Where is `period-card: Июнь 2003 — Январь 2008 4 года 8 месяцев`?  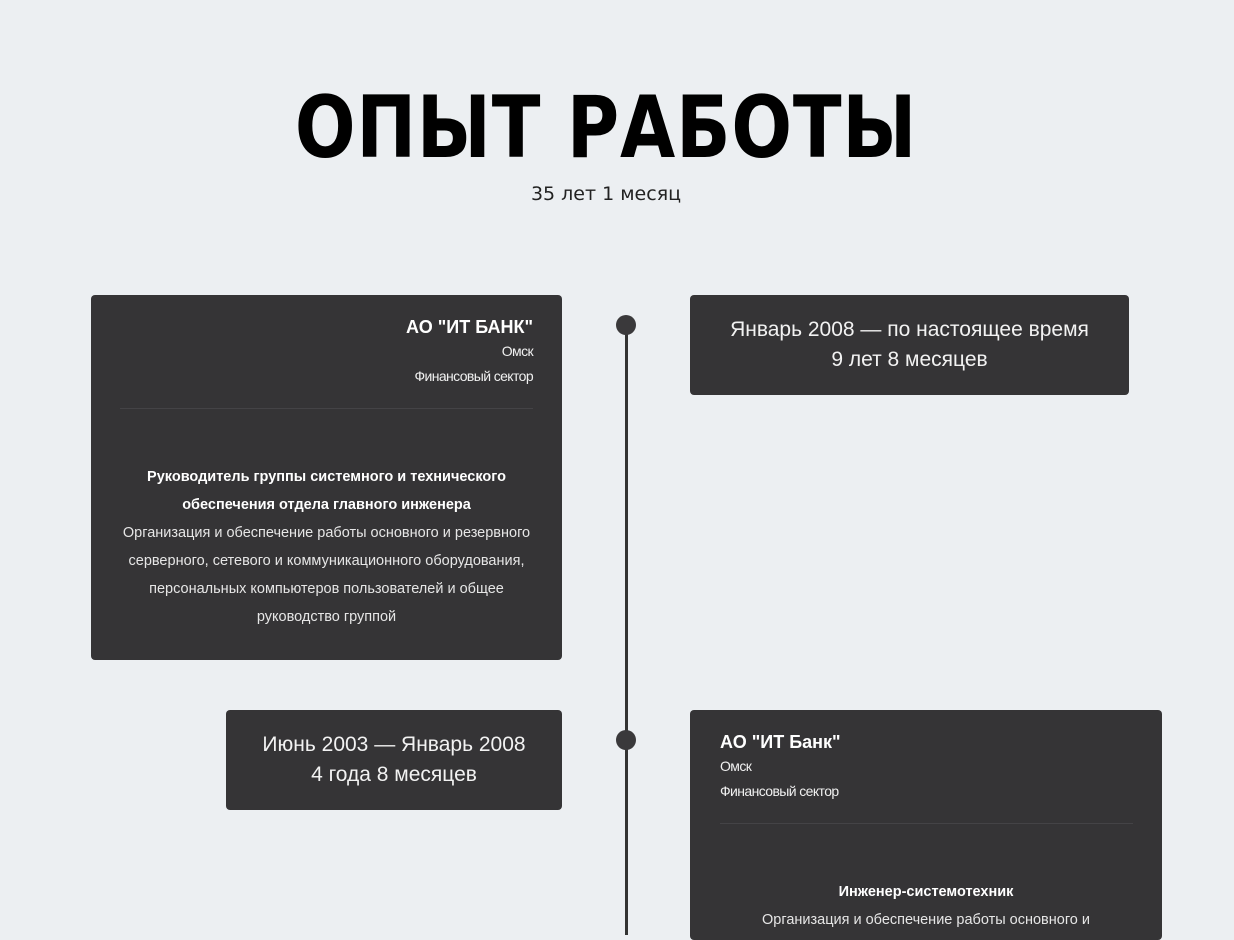 period-card: Июнь 2003 — Январь 2008 4 года 8 месяцев is located at coordinates (394, 760).